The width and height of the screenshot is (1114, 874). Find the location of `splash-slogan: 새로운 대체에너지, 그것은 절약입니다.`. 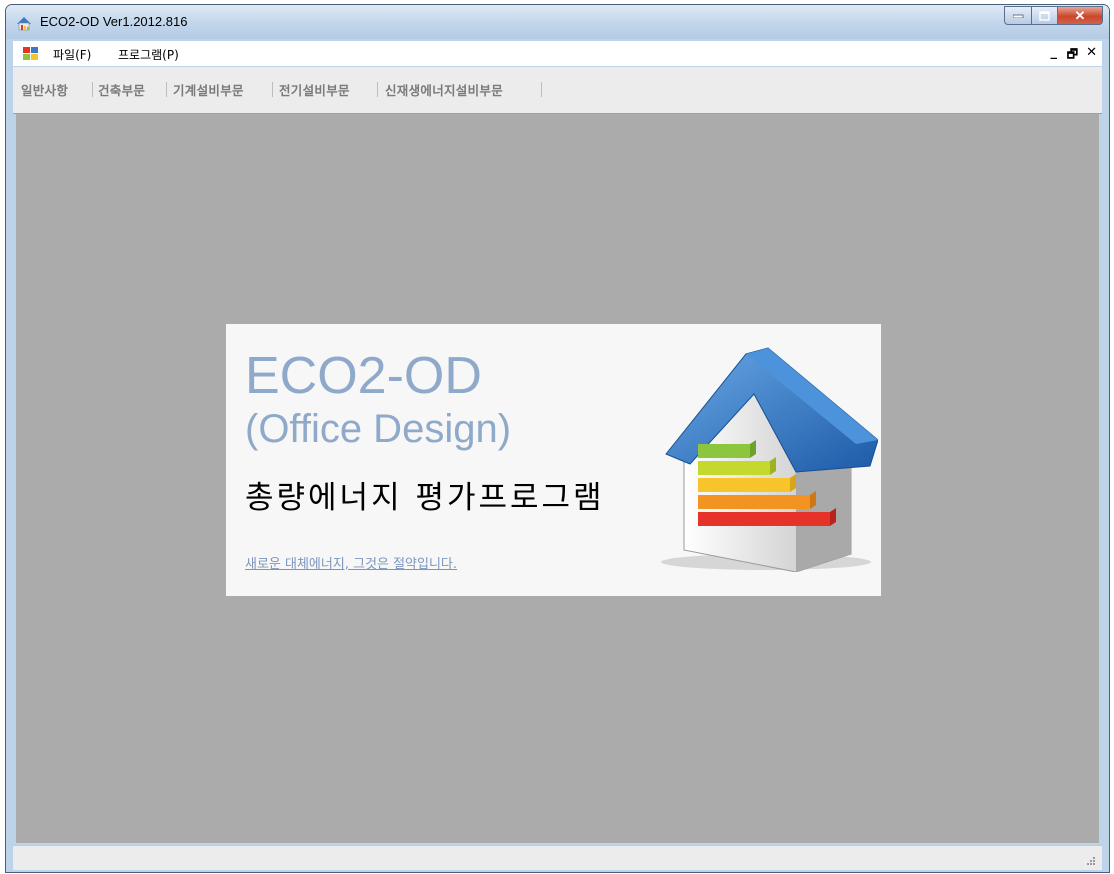

splash-slogan: 새로운 대체에너지, 그것은 절약입니다. is located at coordinates (351, 564).